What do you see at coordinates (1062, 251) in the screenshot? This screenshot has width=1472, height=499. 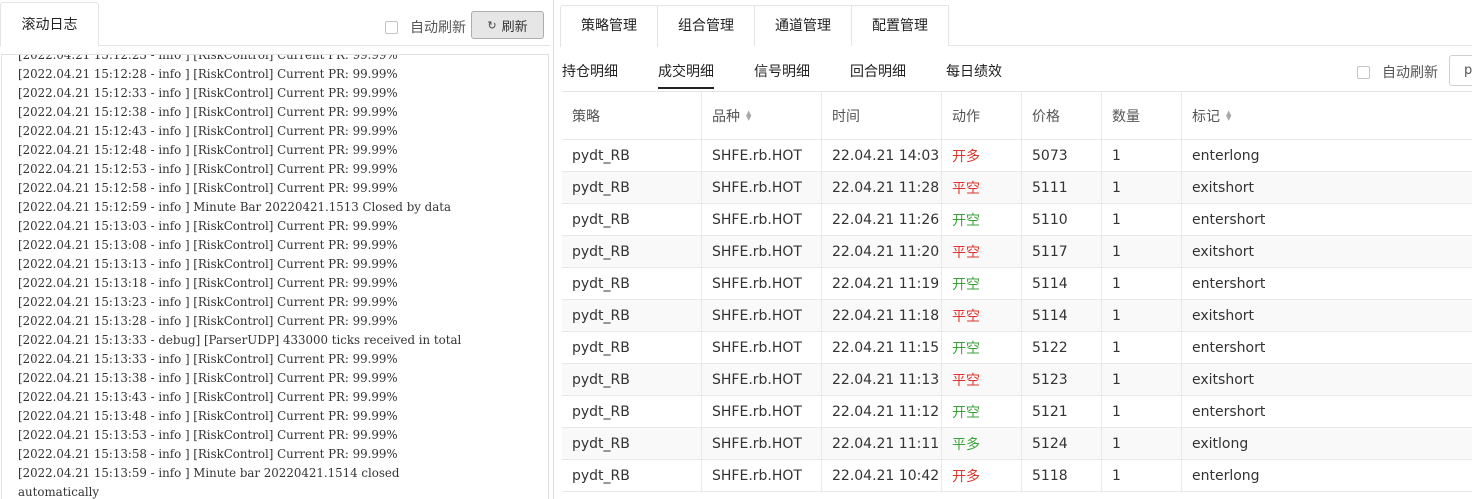 I see `cell-price: 5117` at bounding box center [1062, 251].